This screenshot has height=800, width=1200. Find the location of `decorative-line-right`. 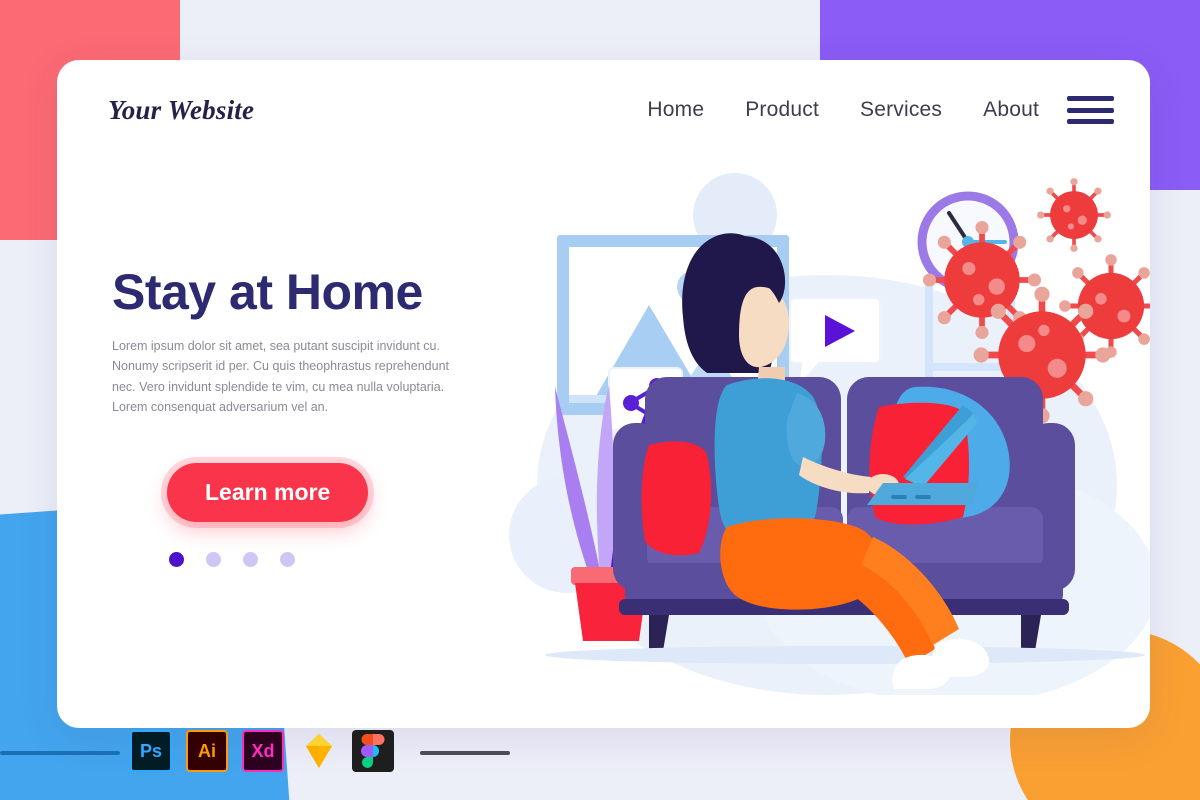

decorative-line-right is located at coordinates (465, 753).